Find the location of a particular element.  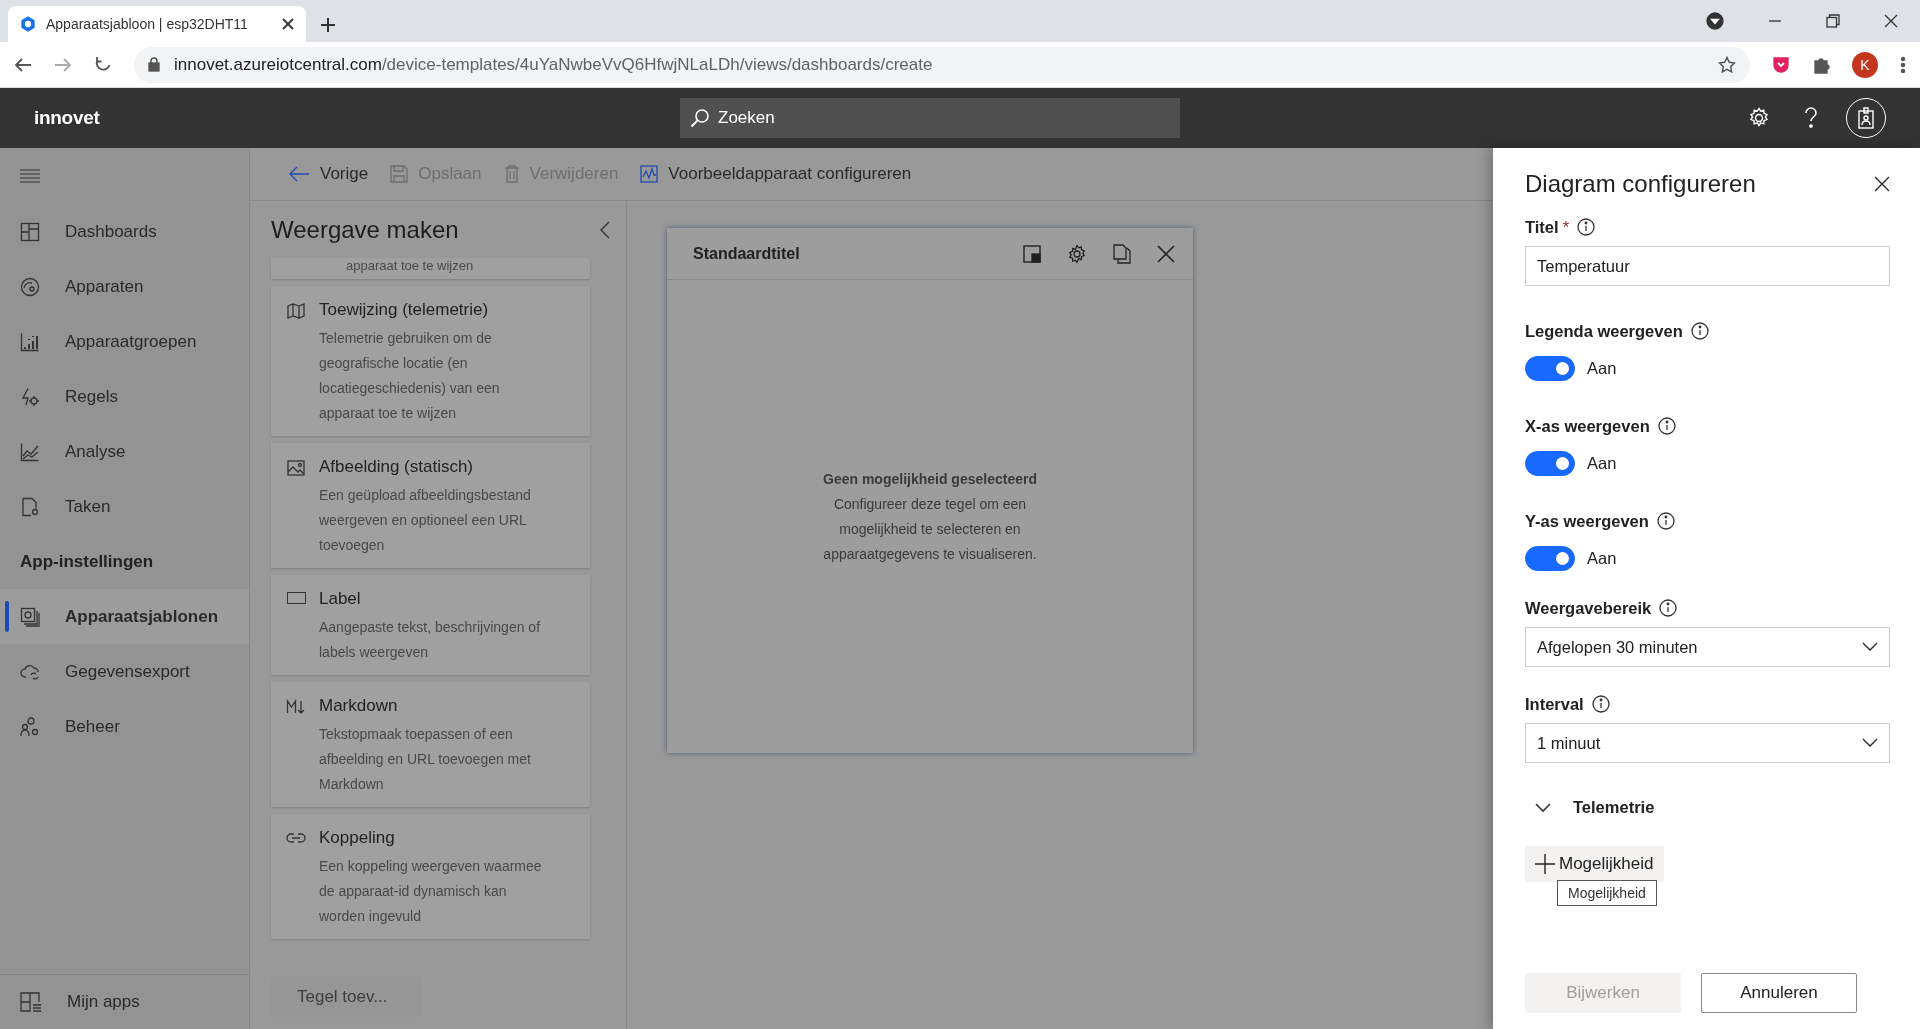

restore-icon is located at coordinates (1833, 21).